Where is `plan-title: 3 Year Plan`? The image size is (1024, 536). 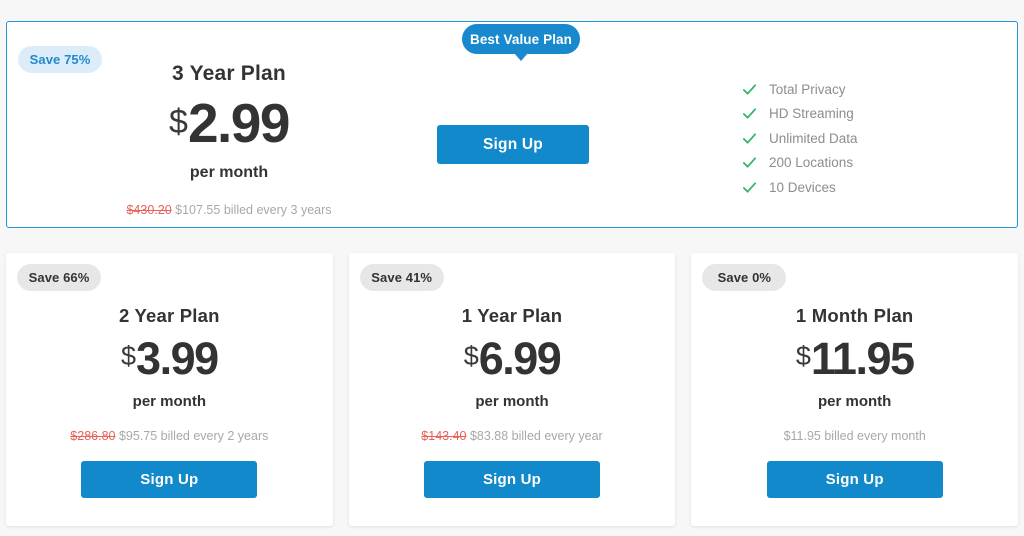 plan-title: 3 Year Plan is located at coordinates (229, 73).